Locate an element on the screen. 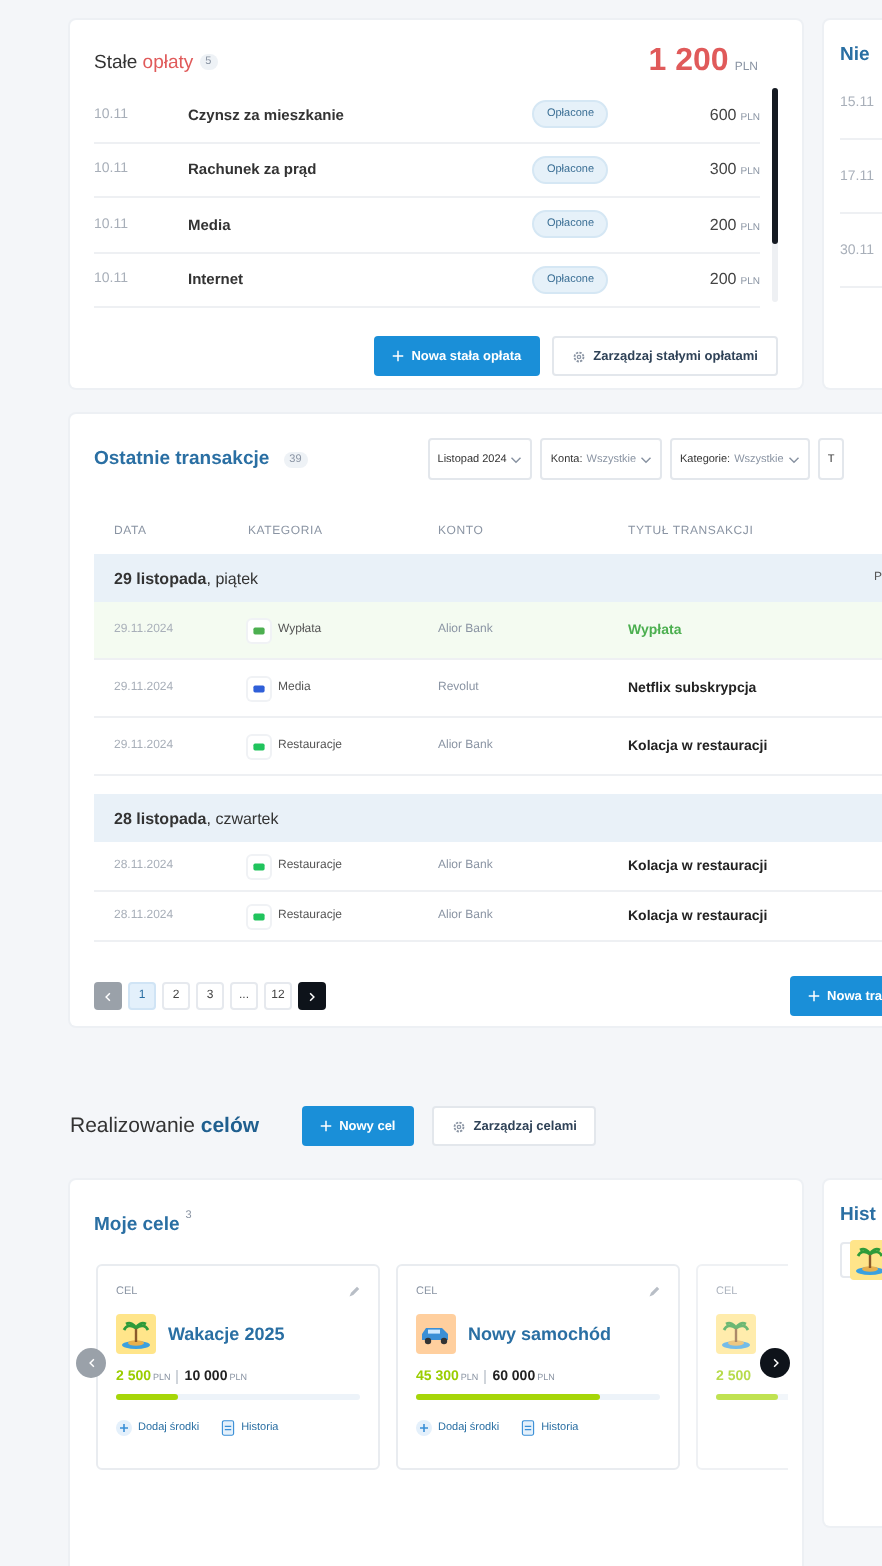  count-label: 3 is located at coordinates (188, 1215).